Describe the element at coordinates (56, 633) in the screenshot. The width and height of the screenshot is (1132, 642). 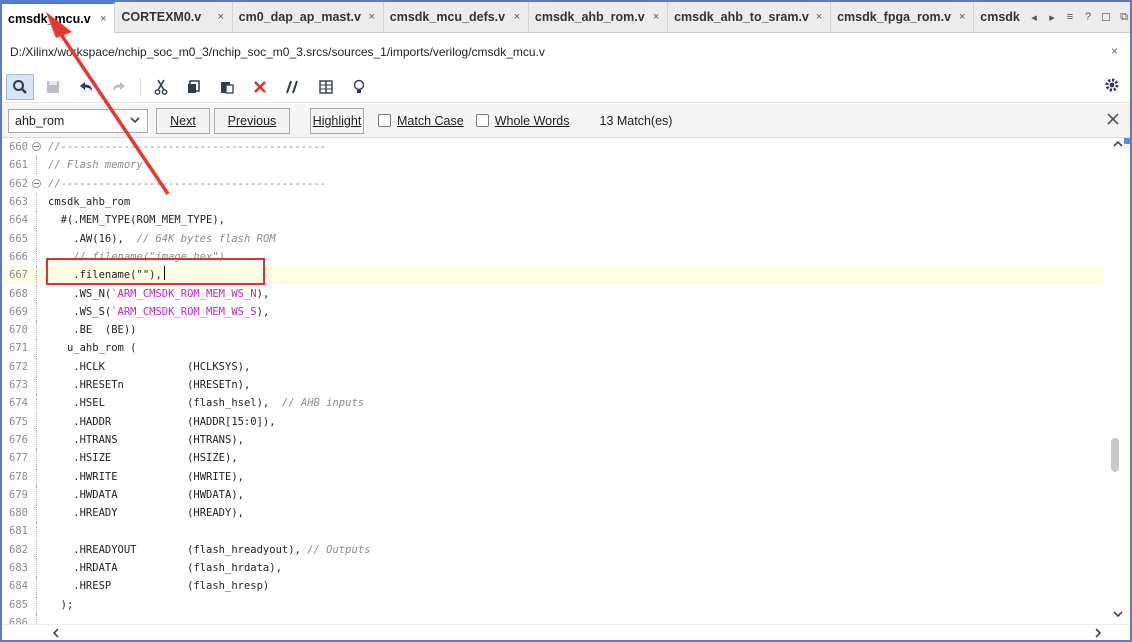
I see `chevron-left-icon` at that location.